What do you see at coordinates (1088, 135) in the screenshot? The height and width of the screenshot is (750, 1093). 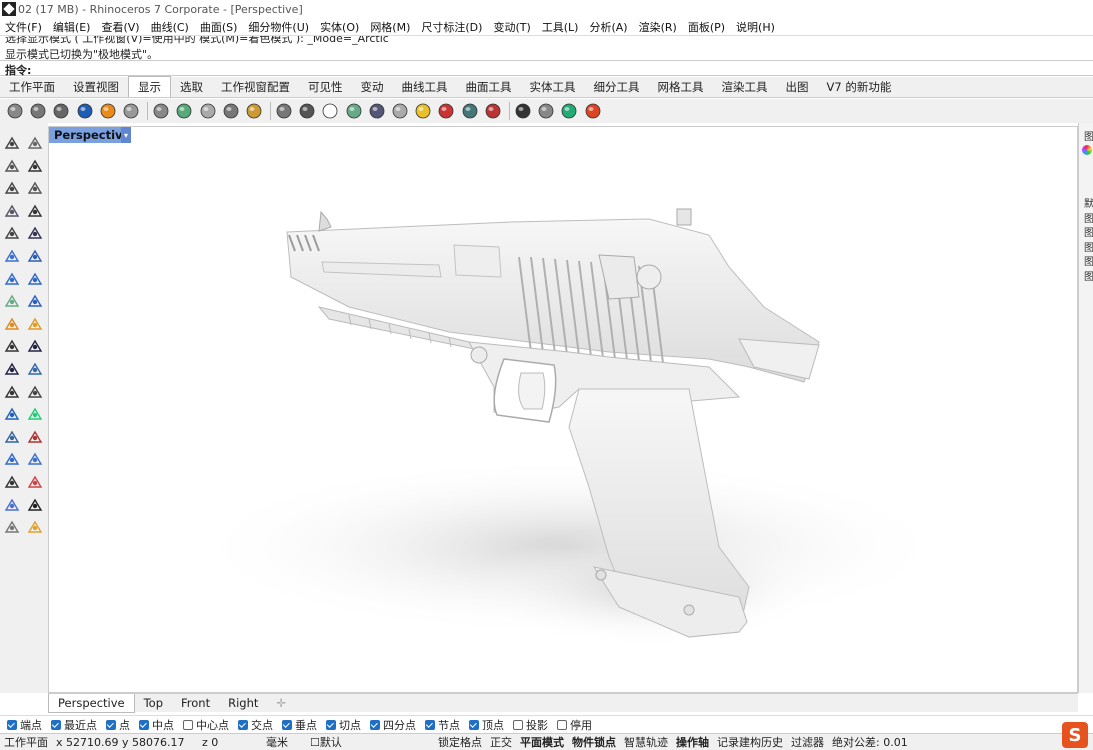 I see `panel-tab-0: 图` at bounding box center [1088, 135].